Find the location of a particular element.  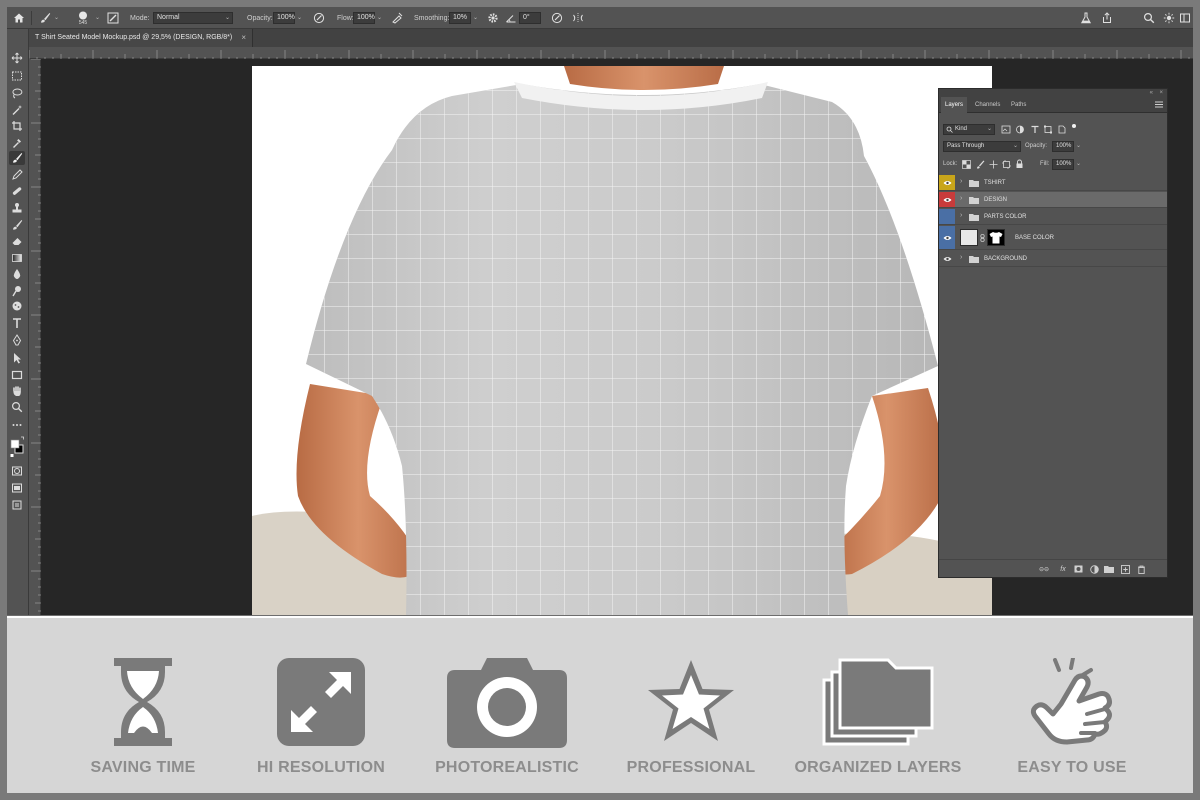

mode-select: Normal ⌄ is located at coordinates (193, 18).